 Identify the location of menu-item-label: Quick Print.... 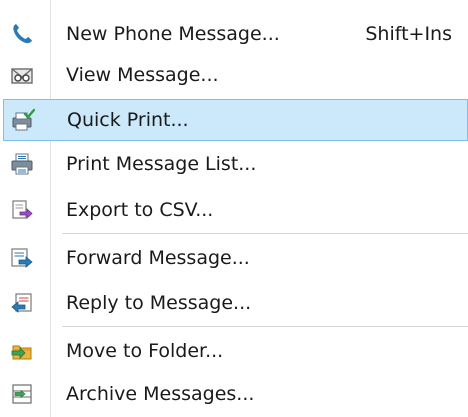
(128, 120).